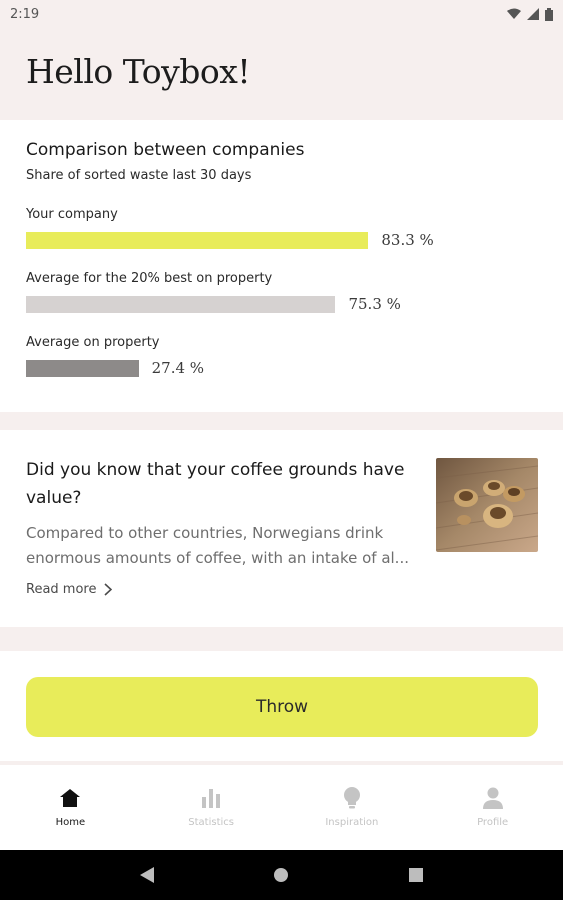  What do you see at coordinates (61, 589) in the screenshot?
I see `read-more-label: Read more` at bounding box center [61, 589].